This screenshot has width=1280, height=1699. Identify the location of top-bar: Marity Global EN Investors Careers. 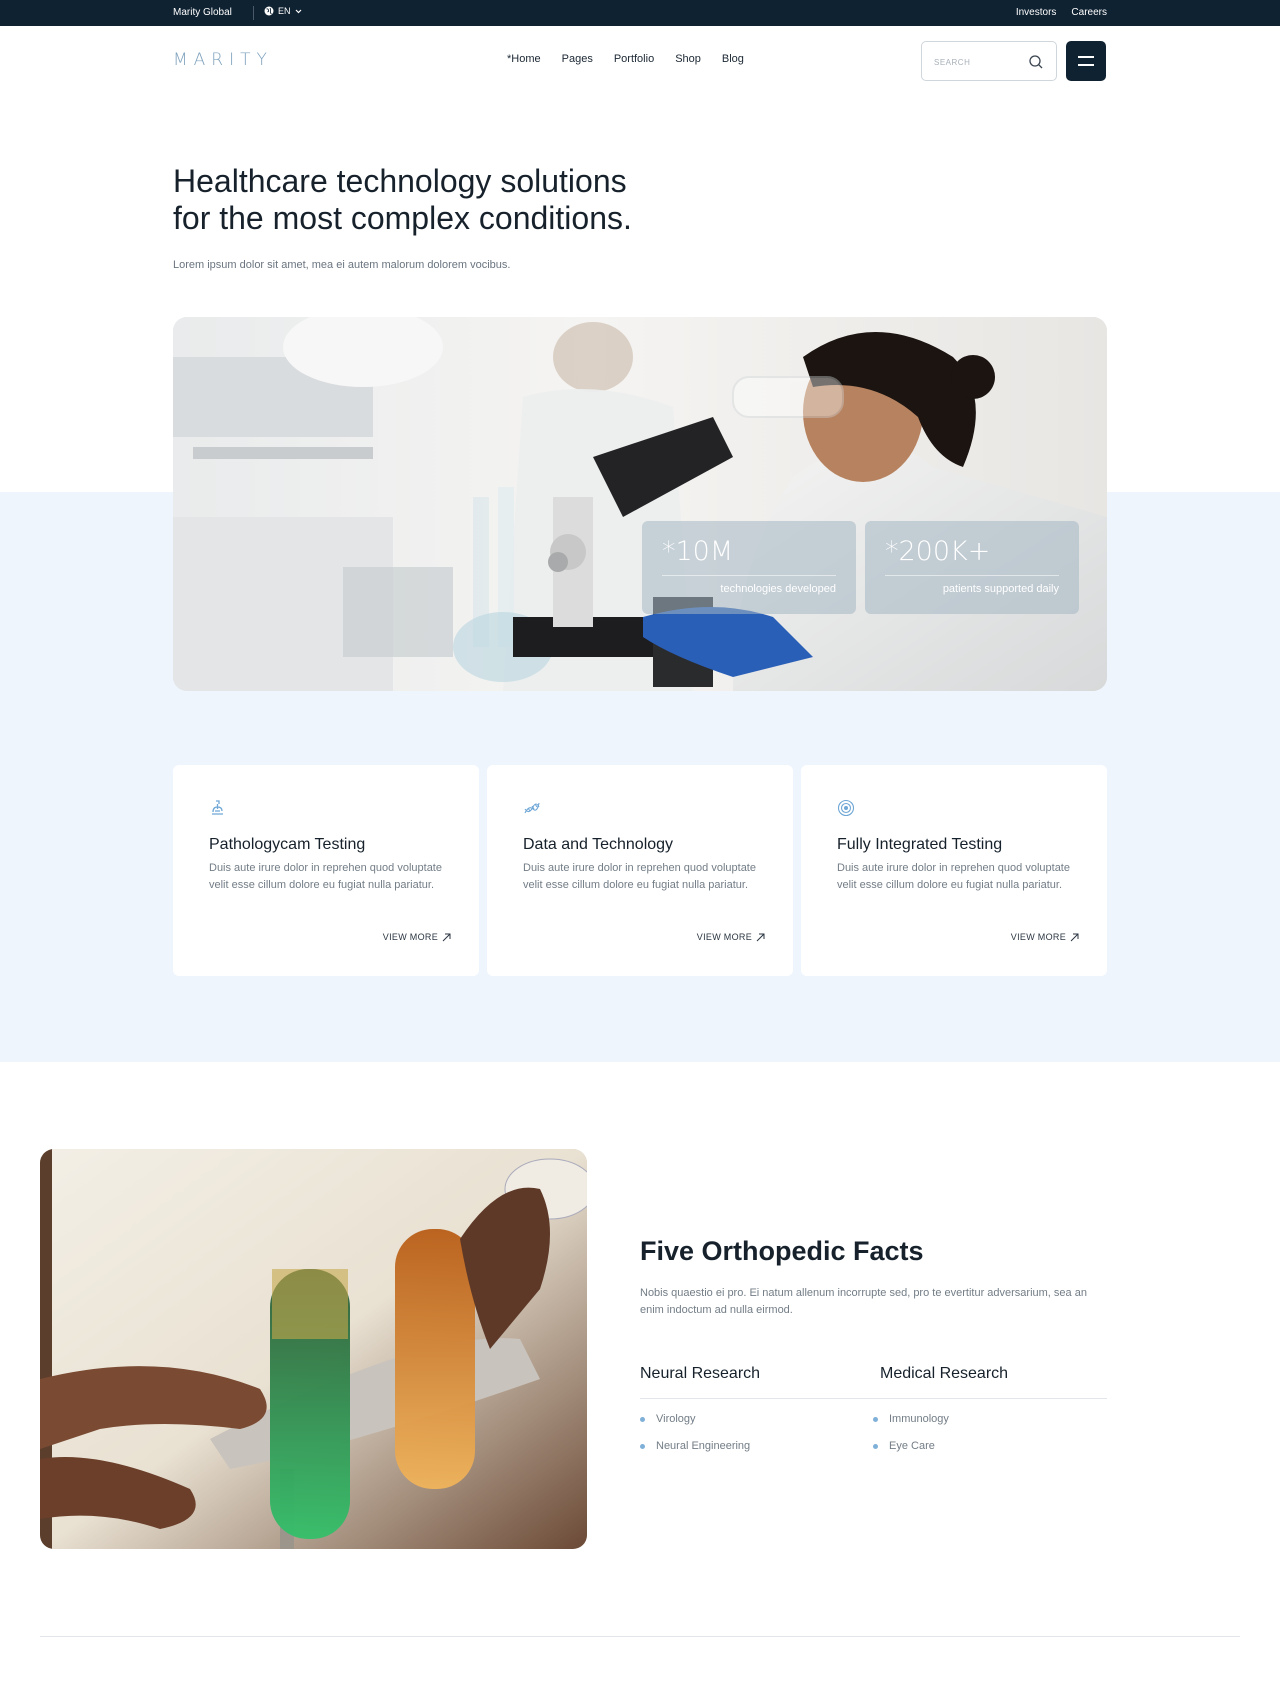
(640, 13).